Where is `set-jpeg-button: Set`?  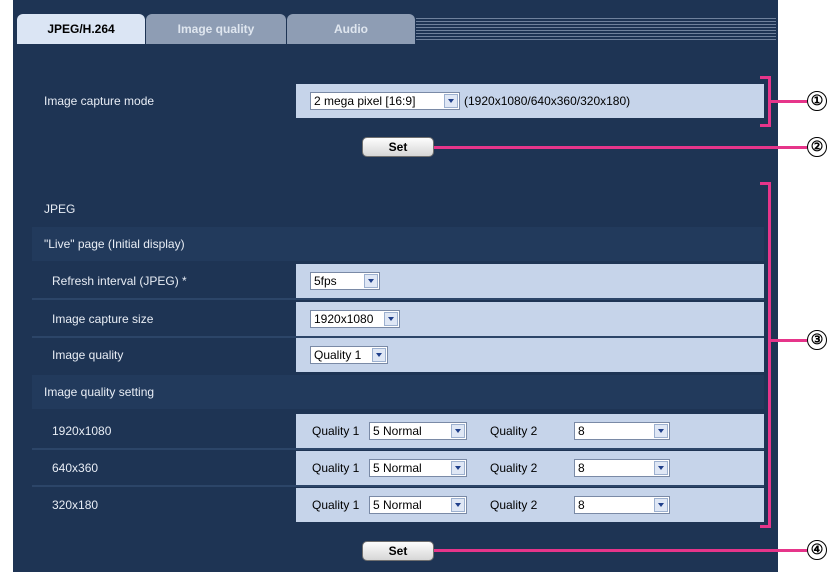
set-jpeg-button: Set is located at coordinates (398, 551).